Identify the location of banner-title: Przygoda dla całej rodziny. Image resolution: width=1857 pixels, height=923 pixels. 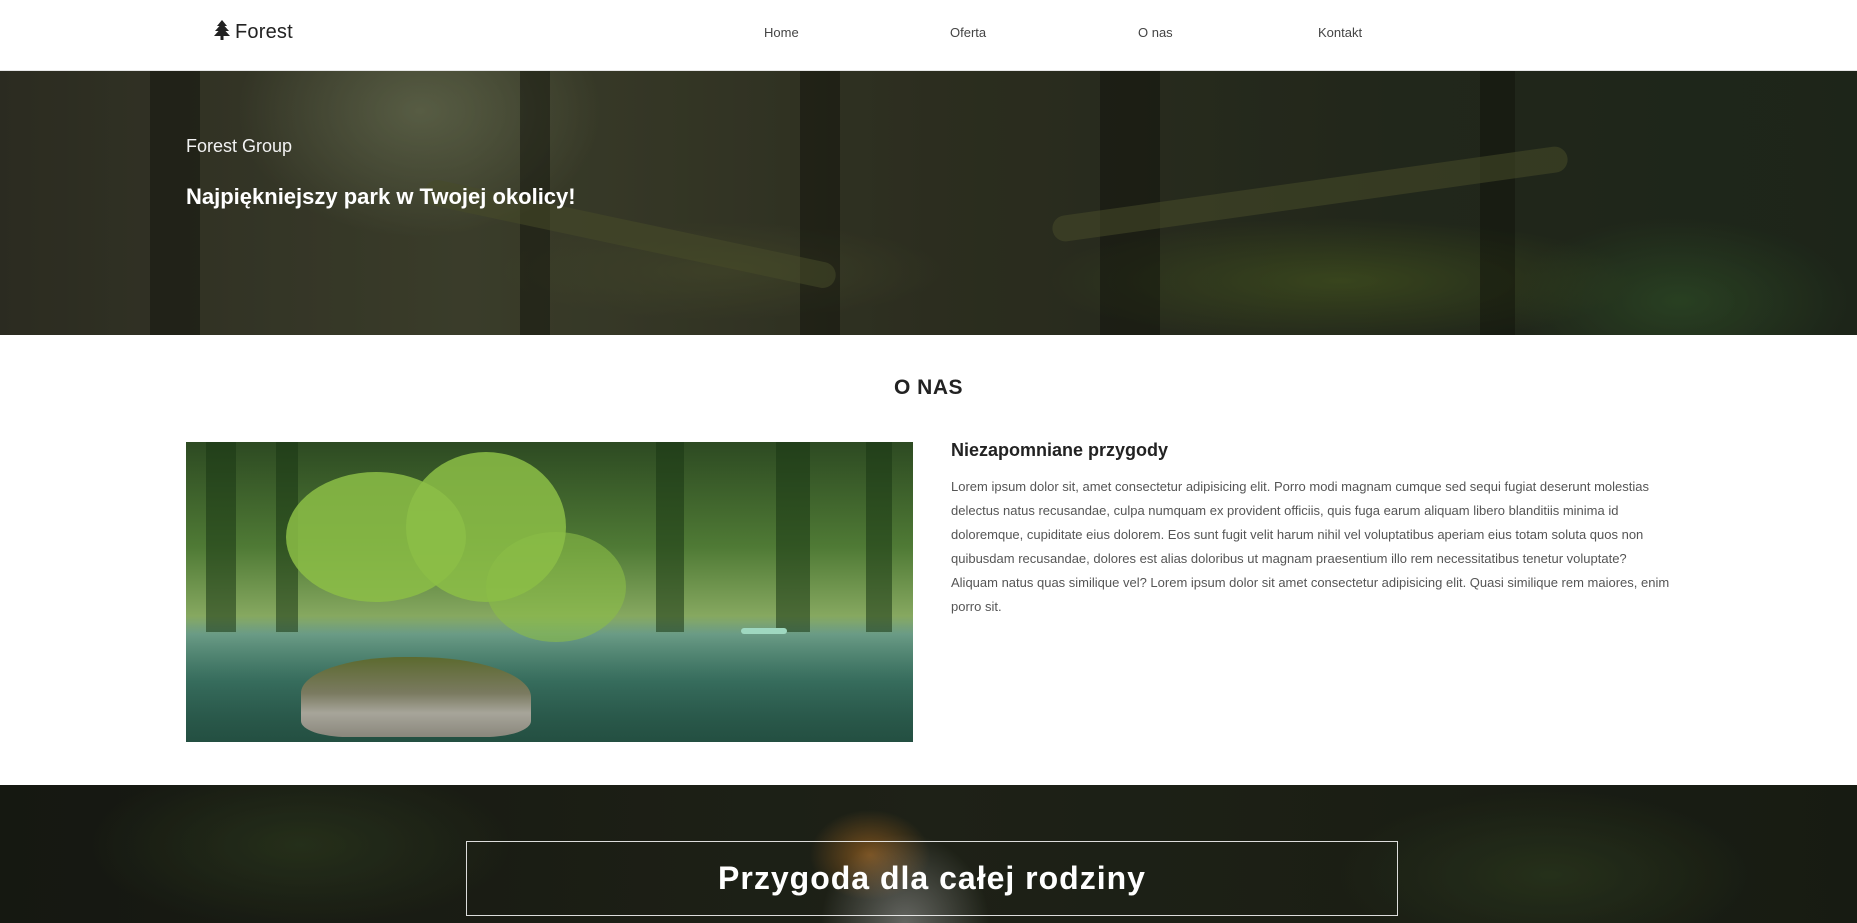
(932, 878).